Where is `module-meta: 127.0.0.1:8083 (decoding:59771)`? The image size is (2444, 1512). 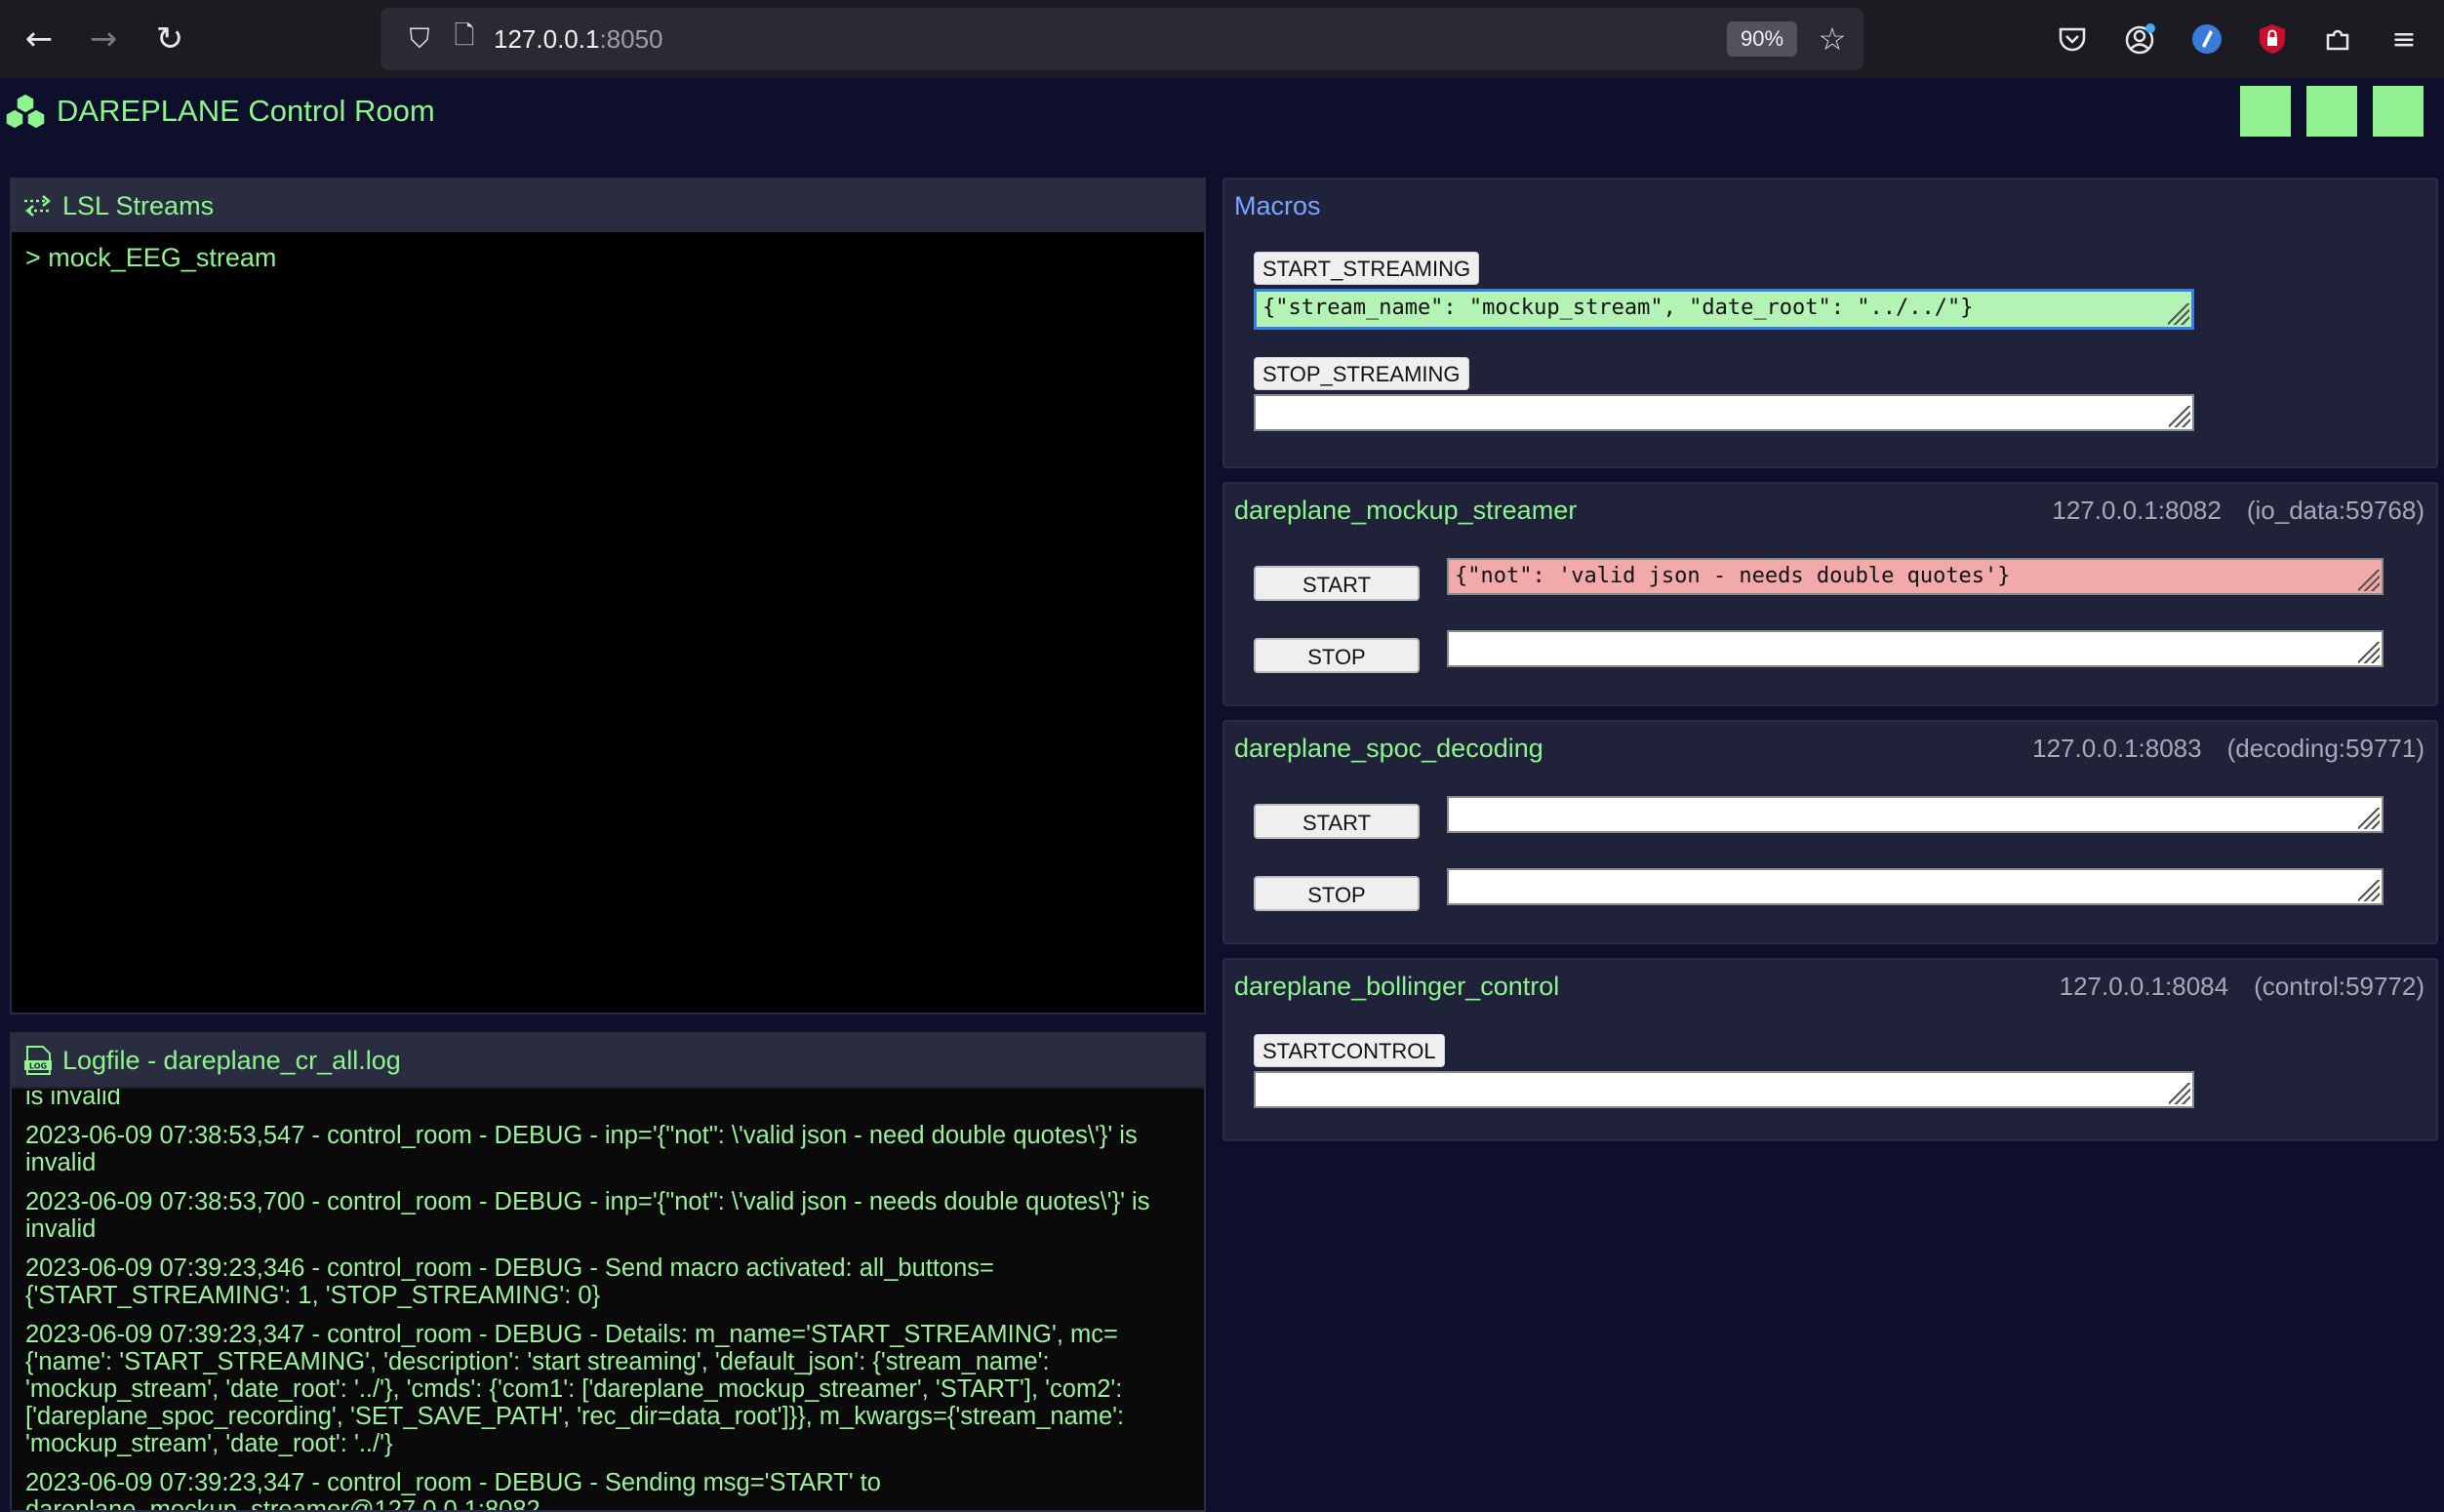
module-meta: 127.0.0.1:8083 (decoding:59771) is located at coordinates (2228, 748).